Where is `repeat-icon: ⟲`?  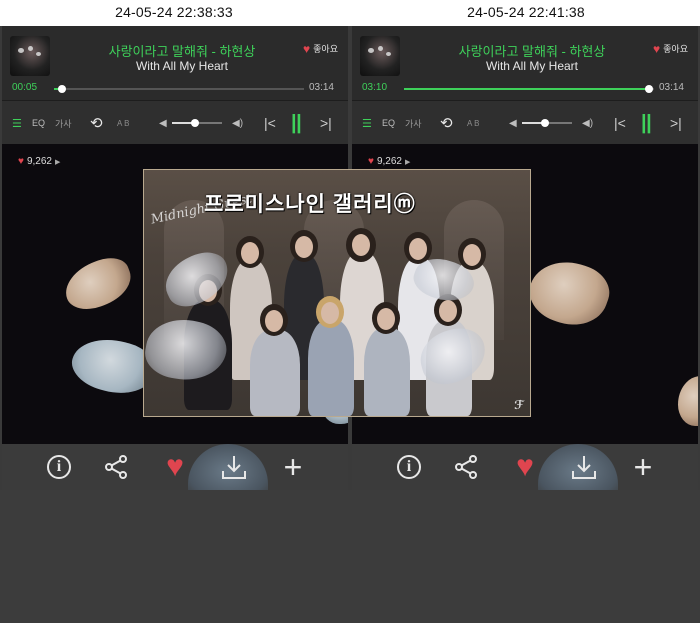 repeat-icon: ⟲ is located at coordinates (446, 123).